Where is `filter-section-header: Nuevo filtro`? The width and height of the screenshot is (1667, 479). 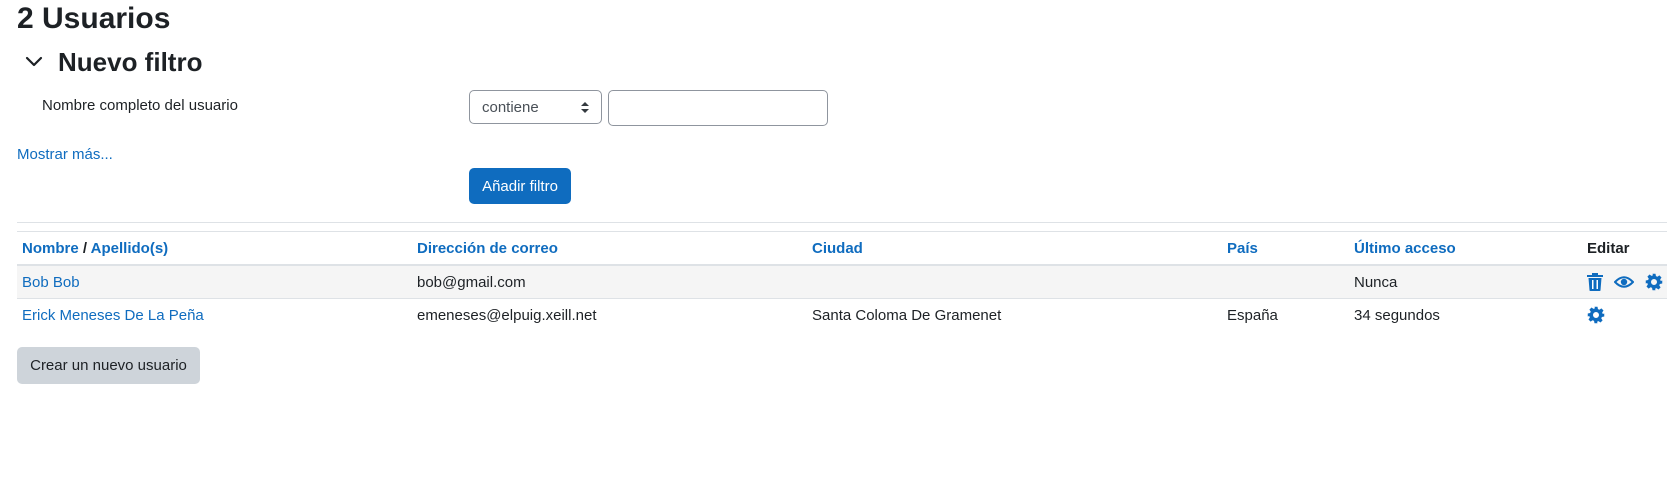 filter-section-header: Nuevo filtro is located at coordinates (112, 62).